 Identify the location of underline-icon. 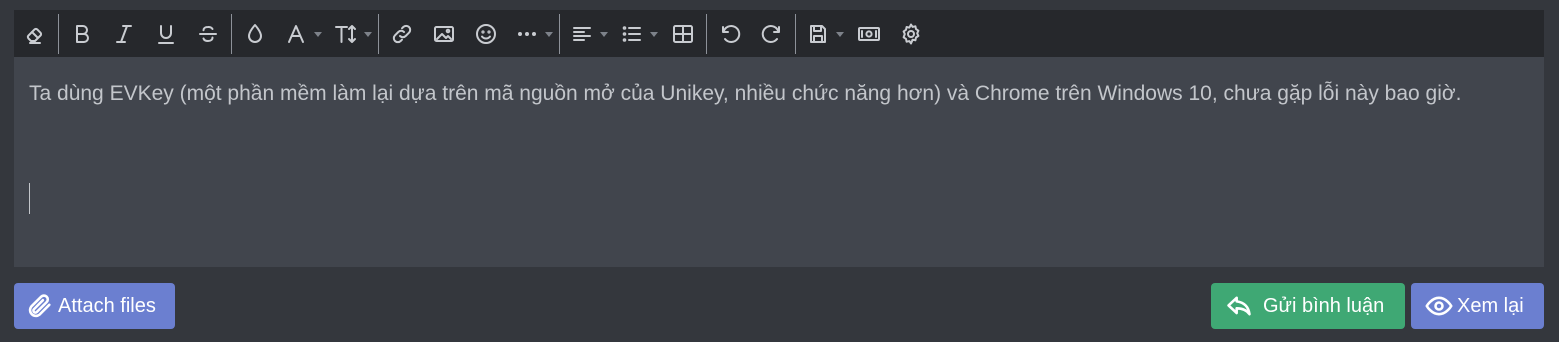
(166, 34).